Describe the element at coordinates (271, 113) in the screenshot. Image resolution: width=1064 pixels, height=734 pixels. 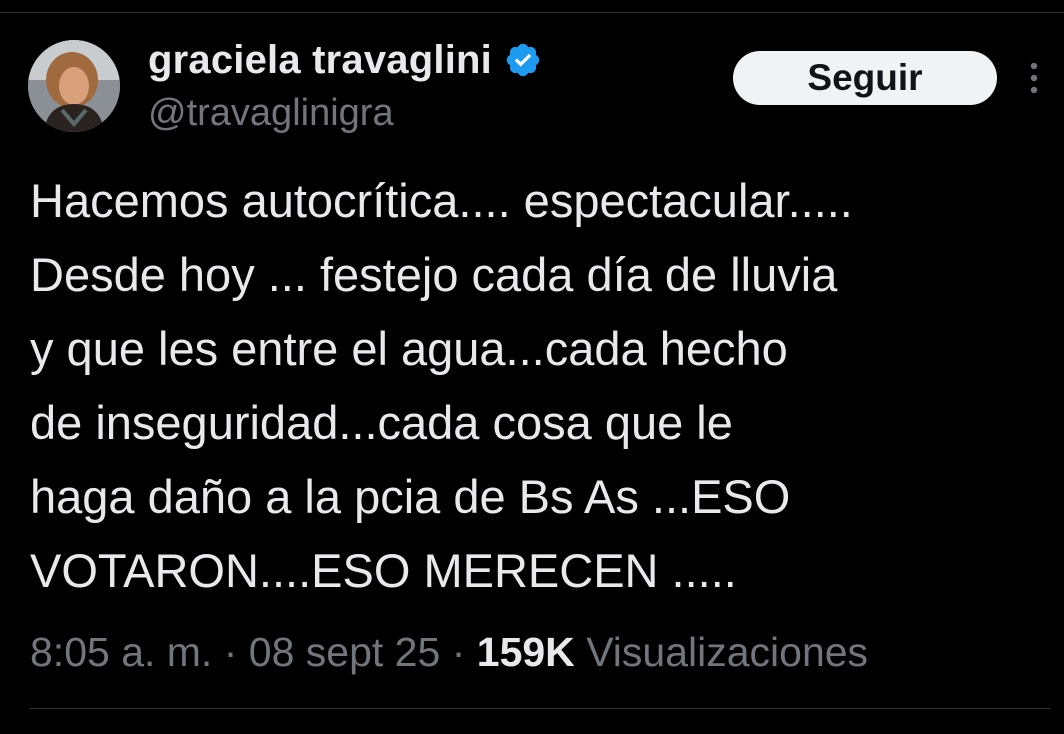
I see `author-handle: @travaglinigra` at that location.